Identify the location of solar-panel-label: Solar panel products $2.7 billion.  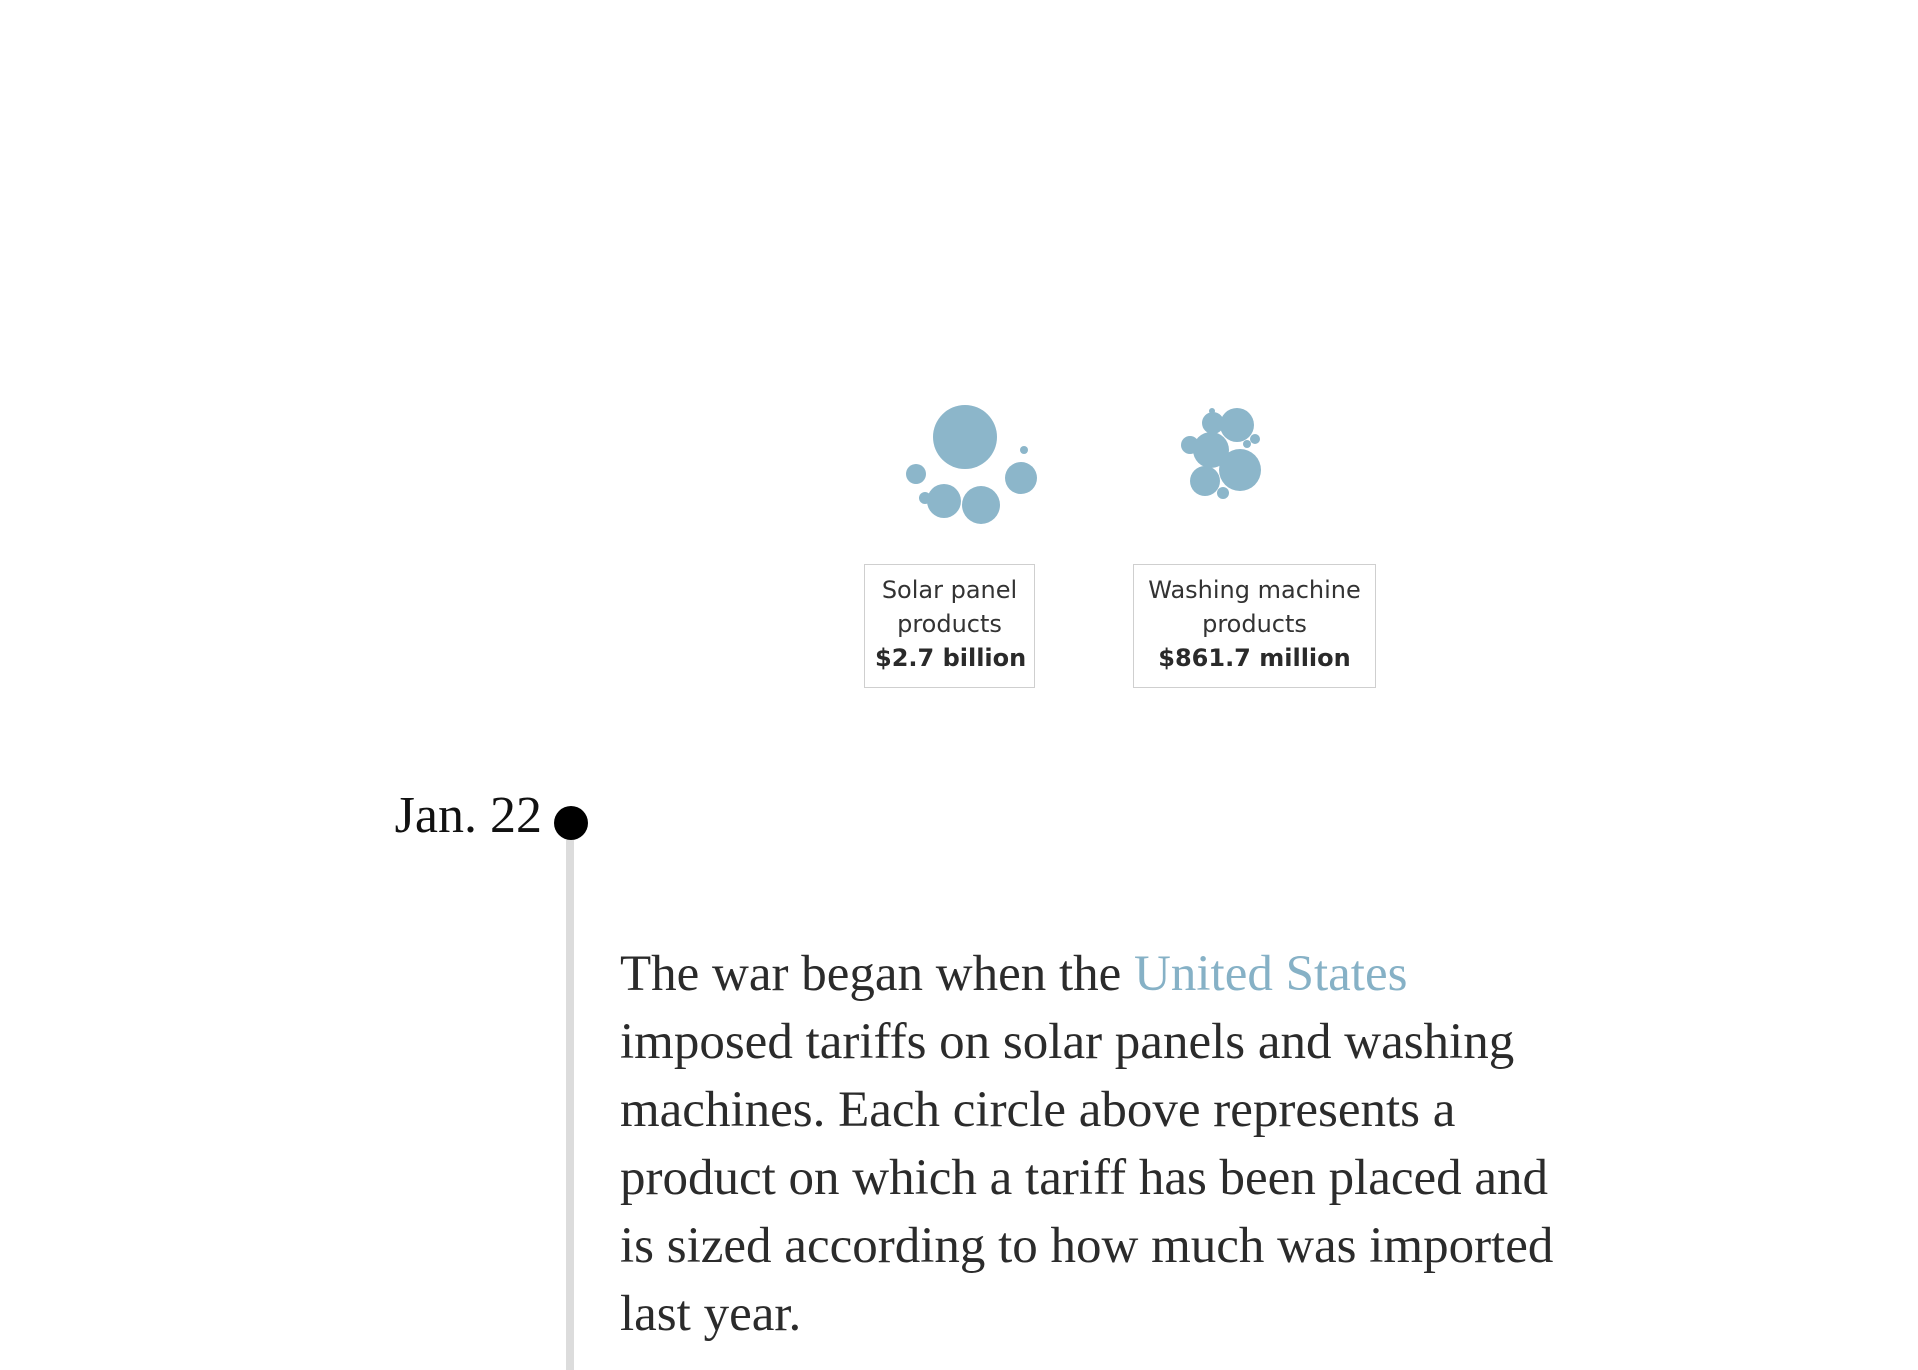
(949, 626).